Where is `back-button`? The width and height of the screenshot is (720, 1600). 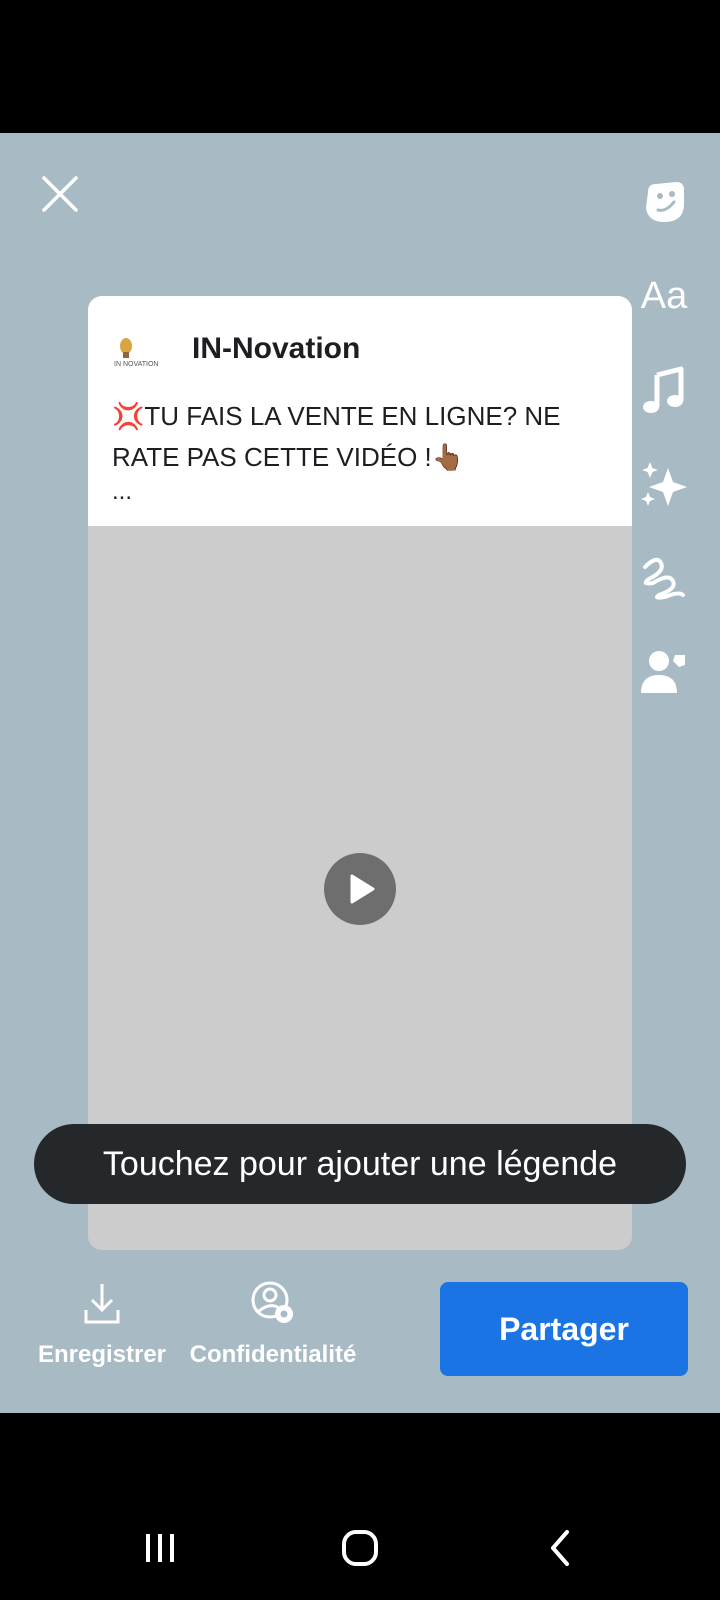 back-button is located at coordinates (560, 1548).